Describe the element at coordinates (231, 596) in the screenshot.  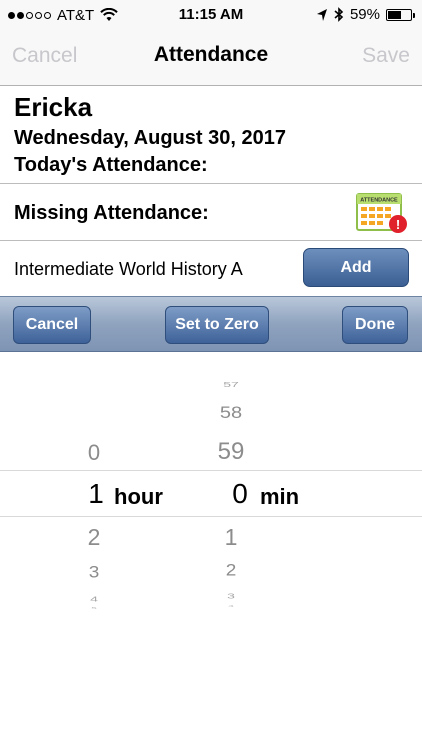
I see `minute-option: 3` at that location.